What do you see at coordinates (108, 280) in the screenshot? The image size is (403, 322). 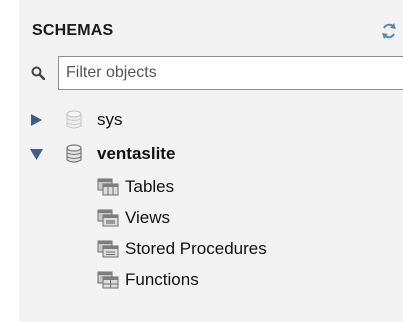 I see `functions-icon` at bounding box center [108, 280].